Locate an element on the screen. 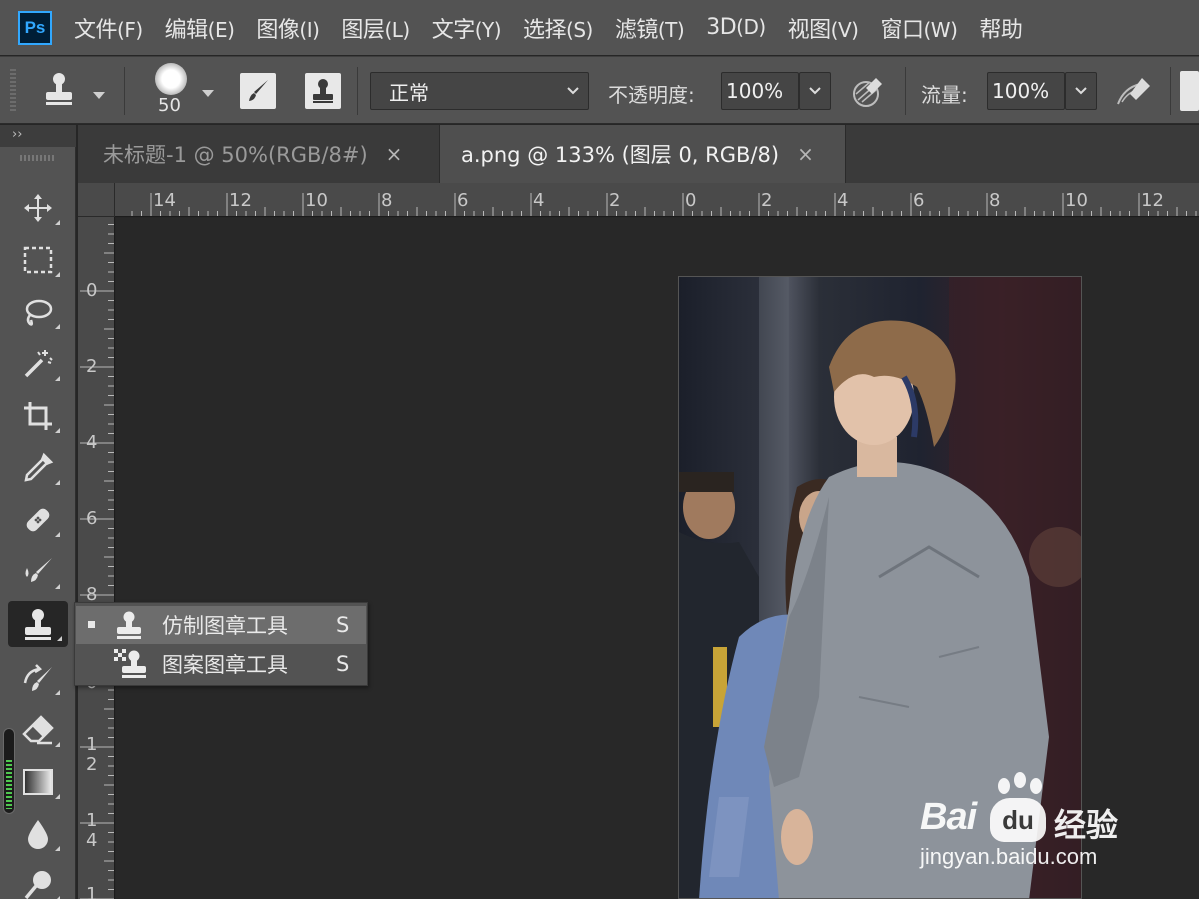  menu-type: 文字(Y) is located at coordinates (467, 28).